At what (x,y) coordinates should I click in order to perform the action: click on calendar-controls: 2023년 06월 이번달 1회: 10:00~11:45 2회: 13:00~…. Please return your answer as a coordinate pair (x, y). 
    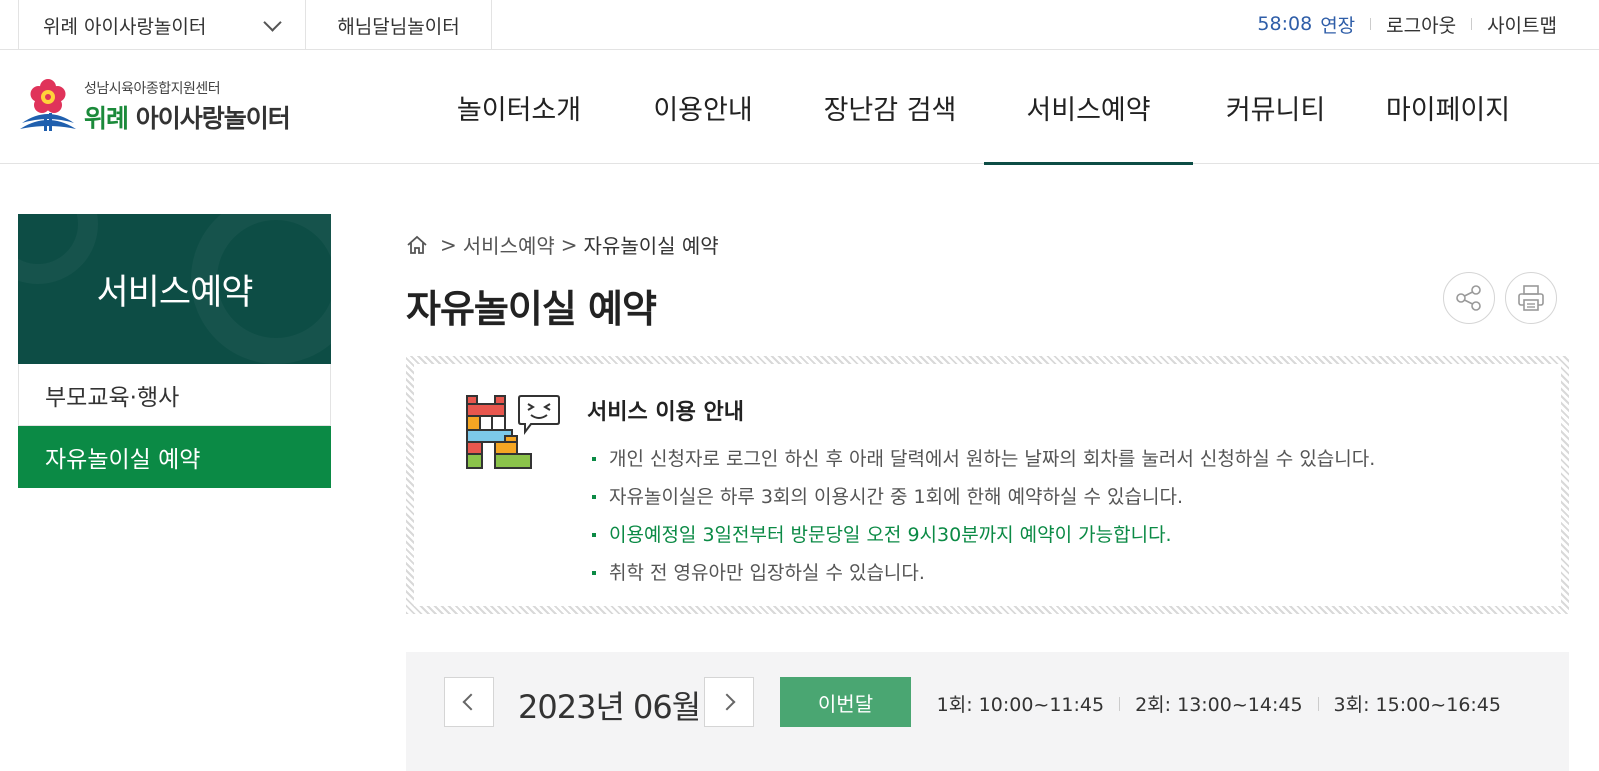
    Looking at the image, I should click on (987, 711).